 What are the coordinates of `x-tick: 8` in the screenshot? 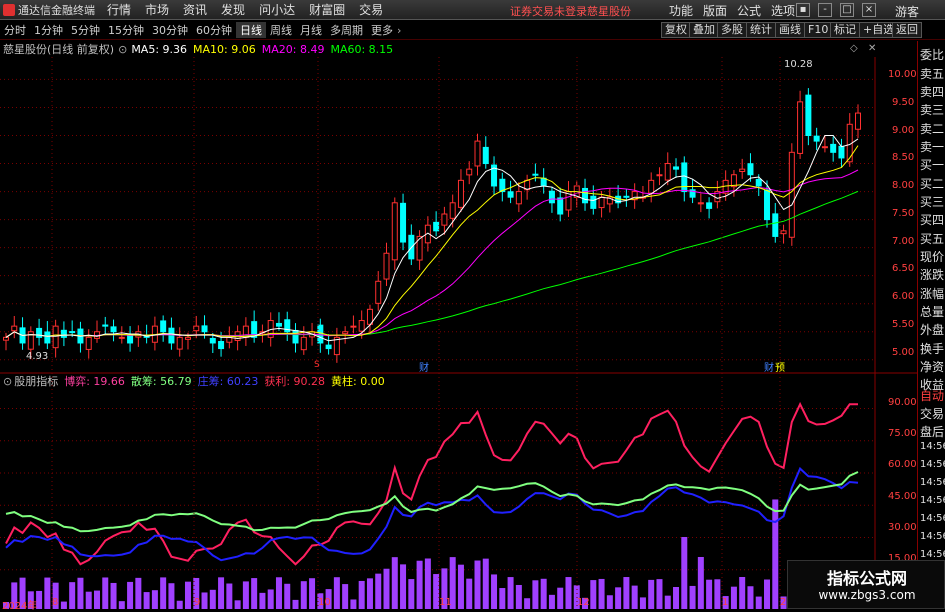 It's located at (55, 602).